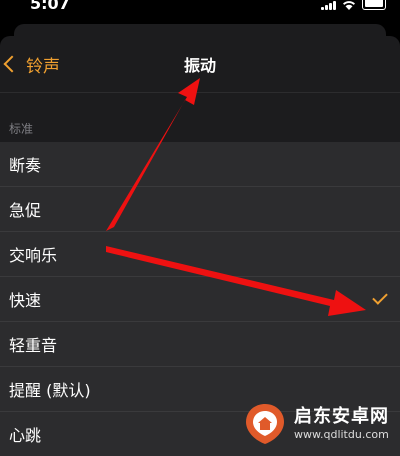 The width and height of the screenshot is (400, 456). What do you see at coordinates (200, 11) in the screenshot?
I see `status-bar: 5:07` at bounding box center [200, 11].